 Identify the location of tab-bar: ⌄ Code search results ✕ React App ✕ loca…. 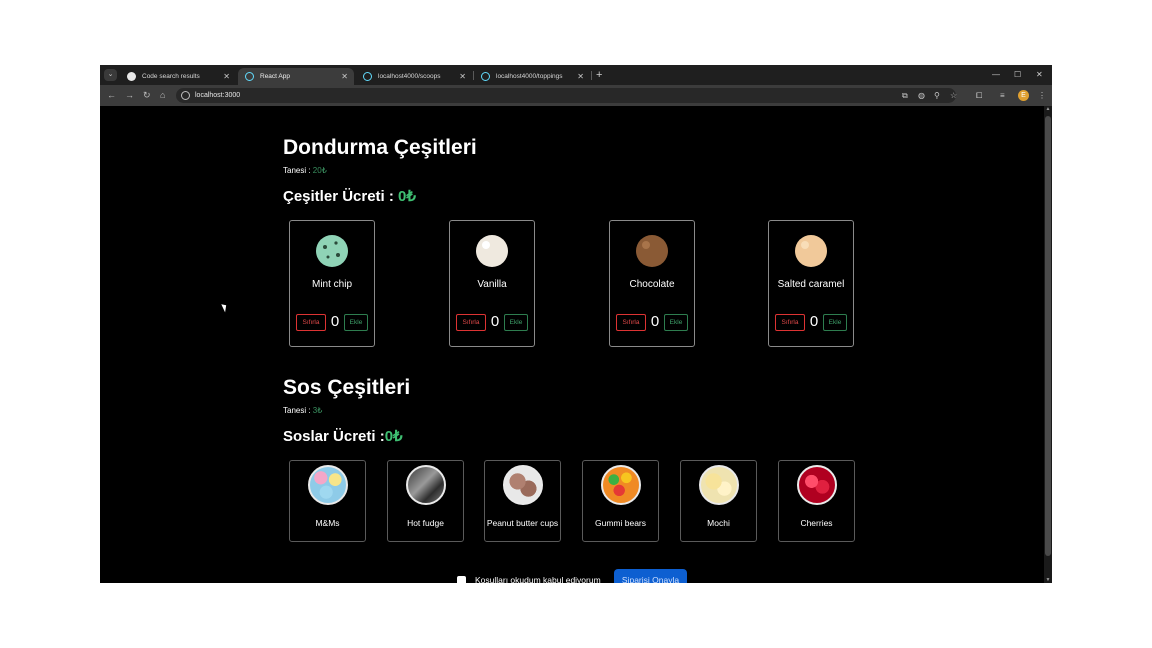
(576, 75).